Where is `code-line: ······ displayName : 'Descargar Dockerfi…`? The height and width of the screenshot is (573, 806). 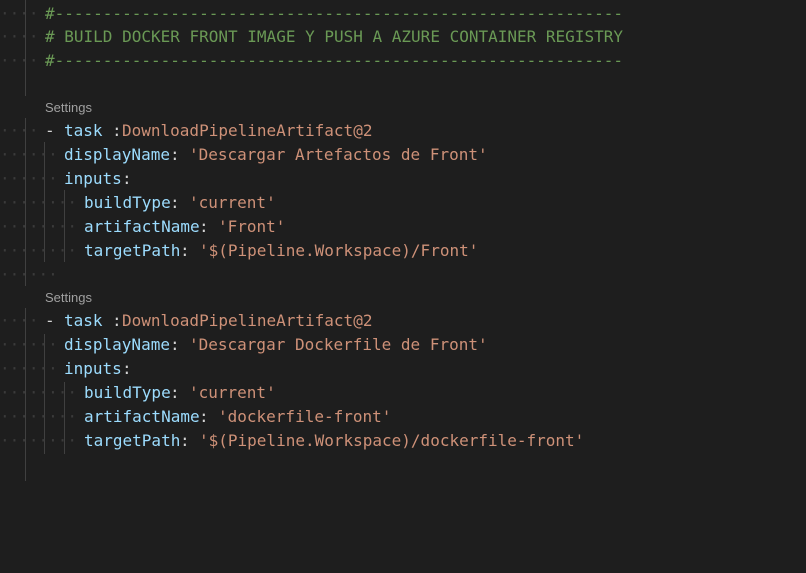 code-line: ······ displayName : 'Descargar Dockerfi… is located at coordinates (244, 345).